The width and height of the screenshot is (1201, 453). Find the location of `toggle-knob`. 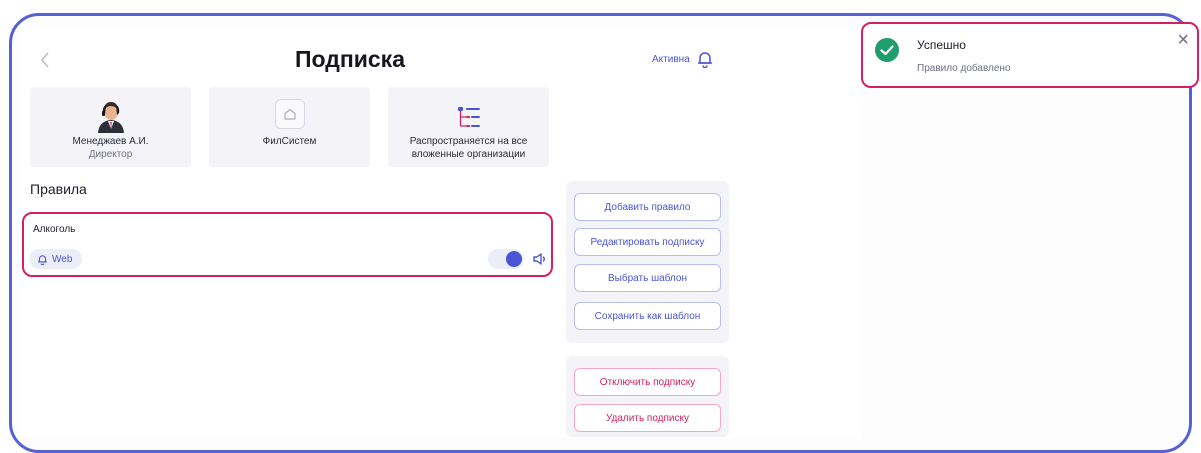

toggle-knob is located at coordinates (514, 259).